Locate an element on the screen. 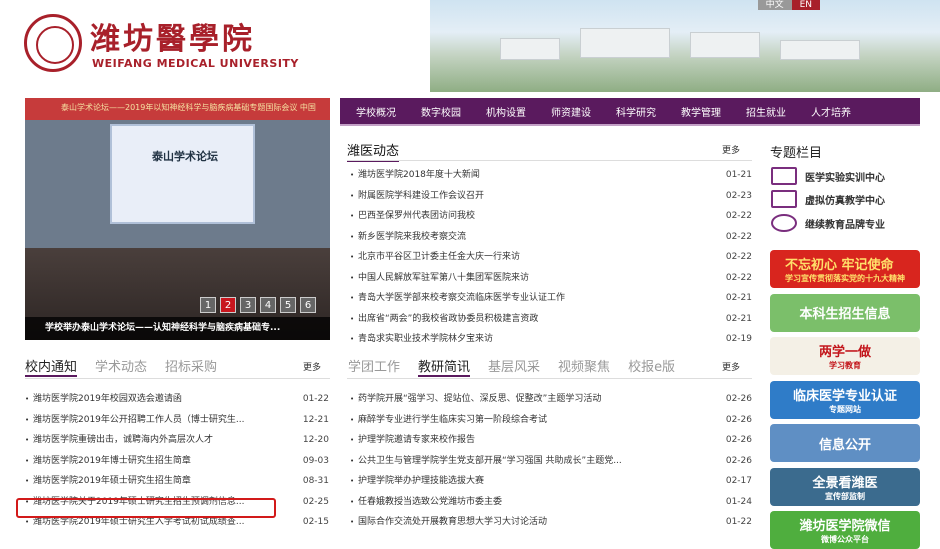  news-item: 任春娥教授当选致公党潍坊市委主委 01-24 is located at coordinates (551, 502).